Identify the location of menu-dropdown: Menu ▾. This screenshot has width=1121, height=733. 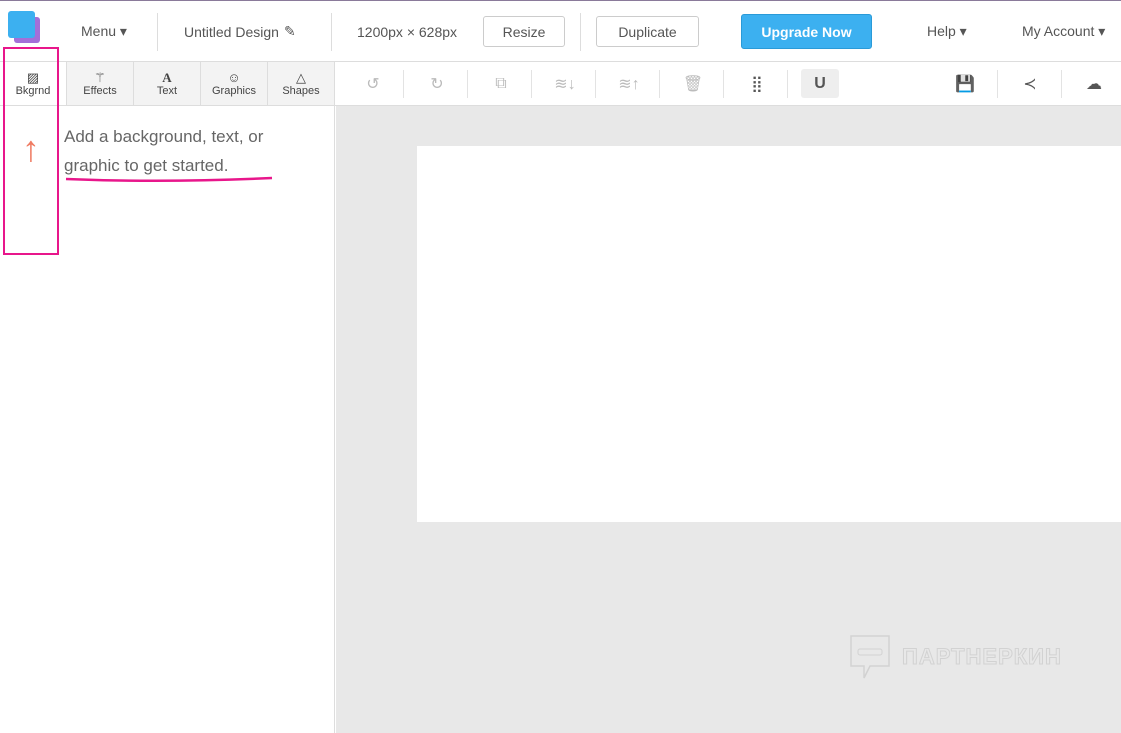
(104, 31).